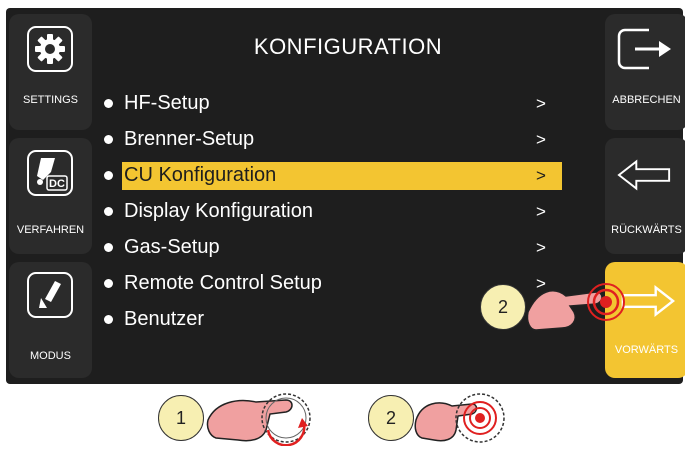 Image resolution: width=685 pixels, height=451 pixels. I want to click on menu-item-label: Brenner-Setup, so click(189, 139).